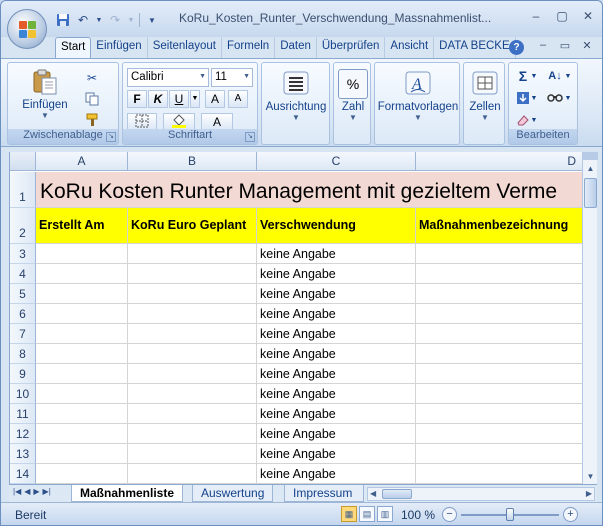  Describe the element at coordinates (349, 514) in the screenshot. I see `normal-view-icon: ▦` at that location.